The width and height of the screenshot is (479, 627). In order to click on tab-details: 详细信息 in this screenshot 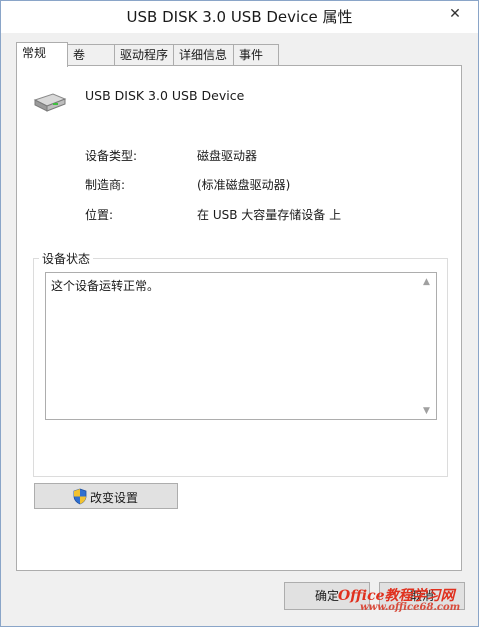, I will do `click(203, 54)`.